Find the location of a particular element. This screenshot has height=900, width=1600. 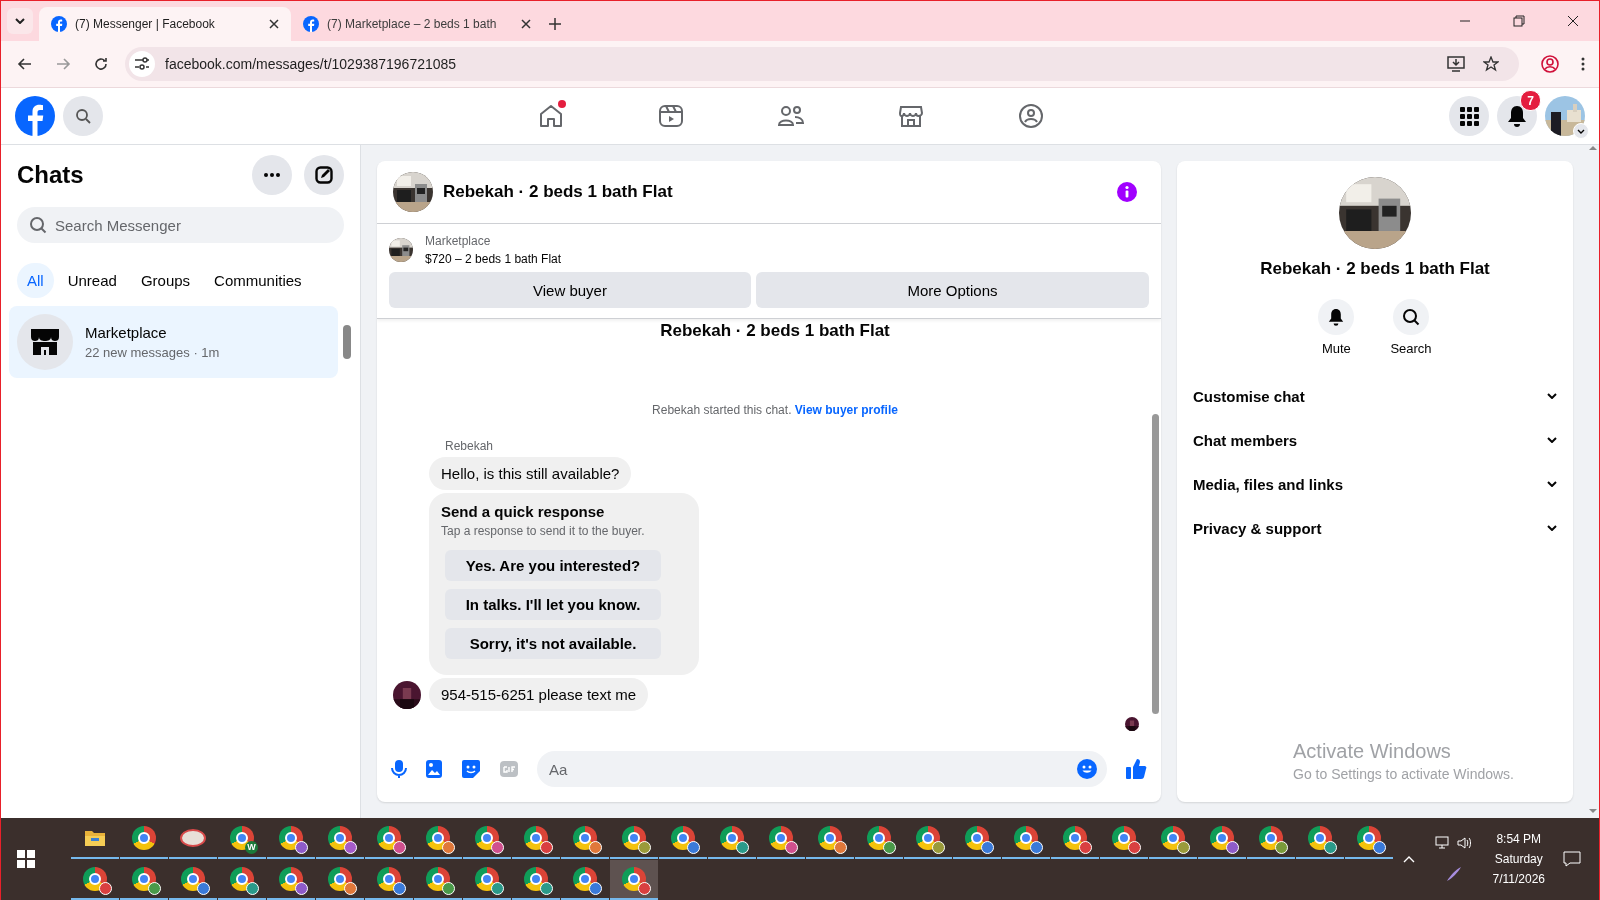

address-bar: facebook.com/messages/t/1029387196721085 is located at coordinates (822, 64).